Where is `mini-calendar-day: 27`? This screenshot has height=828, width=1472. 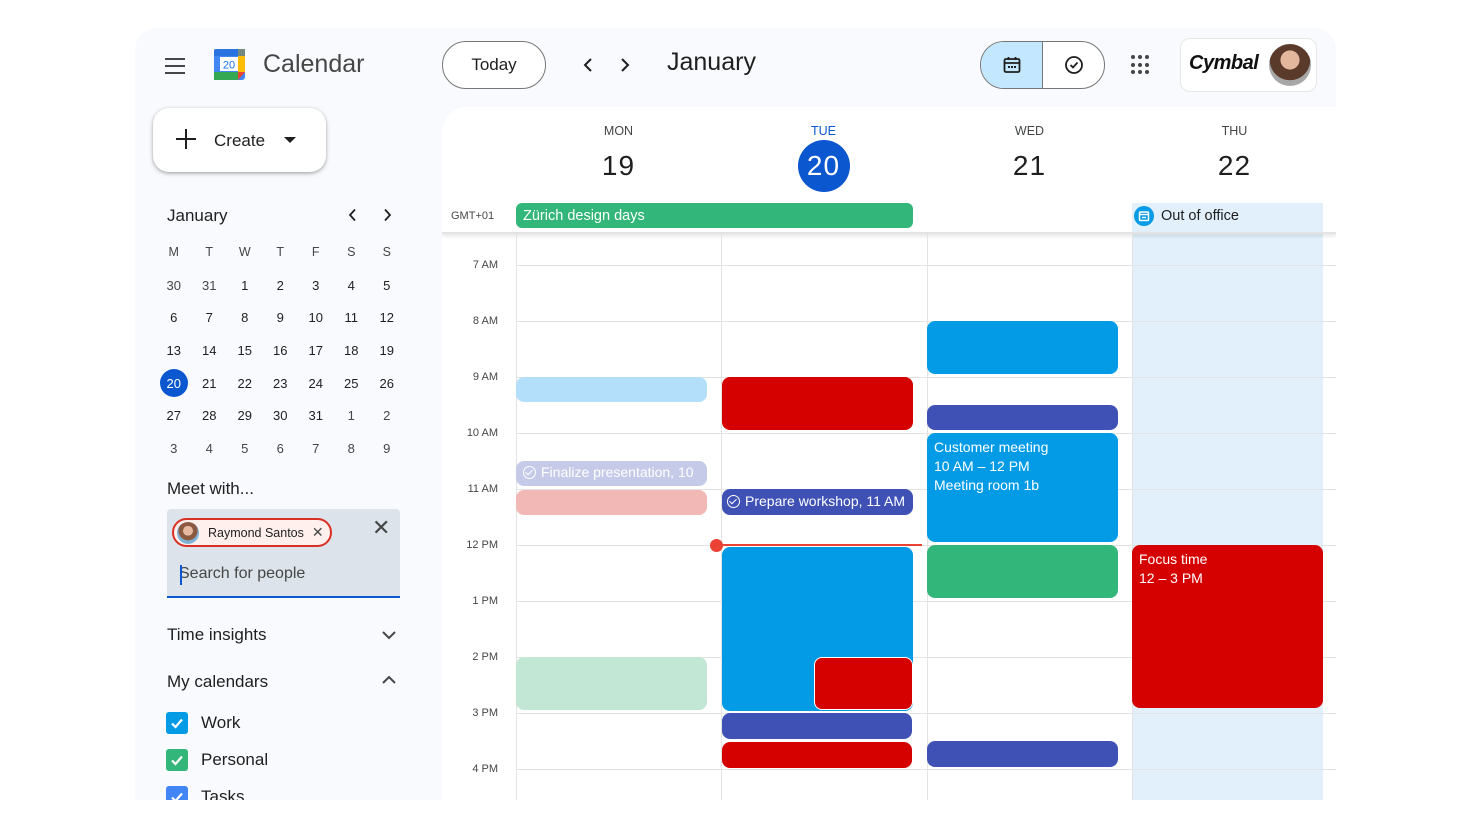
mini-calendar-day: 27 is located at coordinates (174, 415).